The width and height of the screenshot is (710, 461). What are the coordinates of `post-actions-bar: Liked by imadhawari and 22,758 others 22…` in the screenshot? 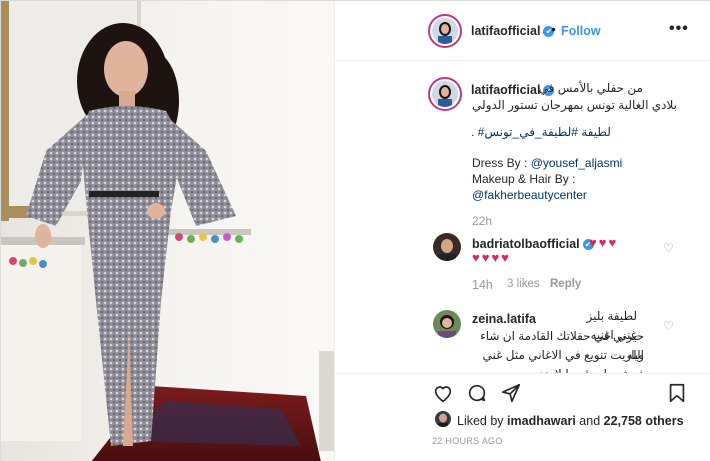 It's located at (522, 417).